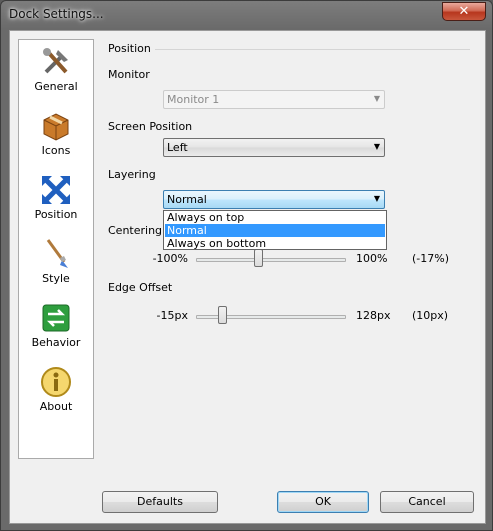 The height and width of the screenshot is (531, 493). What do you see at coordinates (170, 258) in the screenshot?
I see `centering-min-label: -100%` at bounding box center [170, 258].